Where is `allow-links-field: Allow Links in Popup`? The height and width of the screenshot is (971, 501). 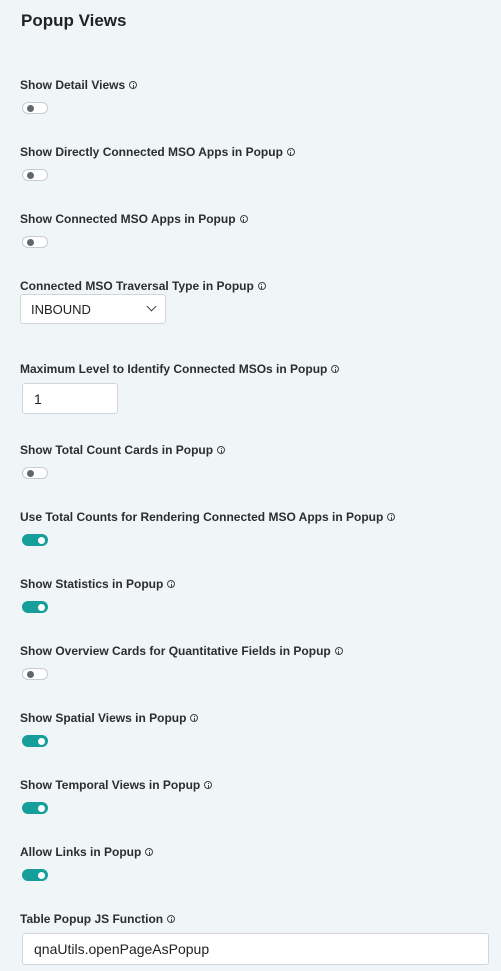
allow-links-field: Allow Links in Popup is located at coordinates (87, 863).